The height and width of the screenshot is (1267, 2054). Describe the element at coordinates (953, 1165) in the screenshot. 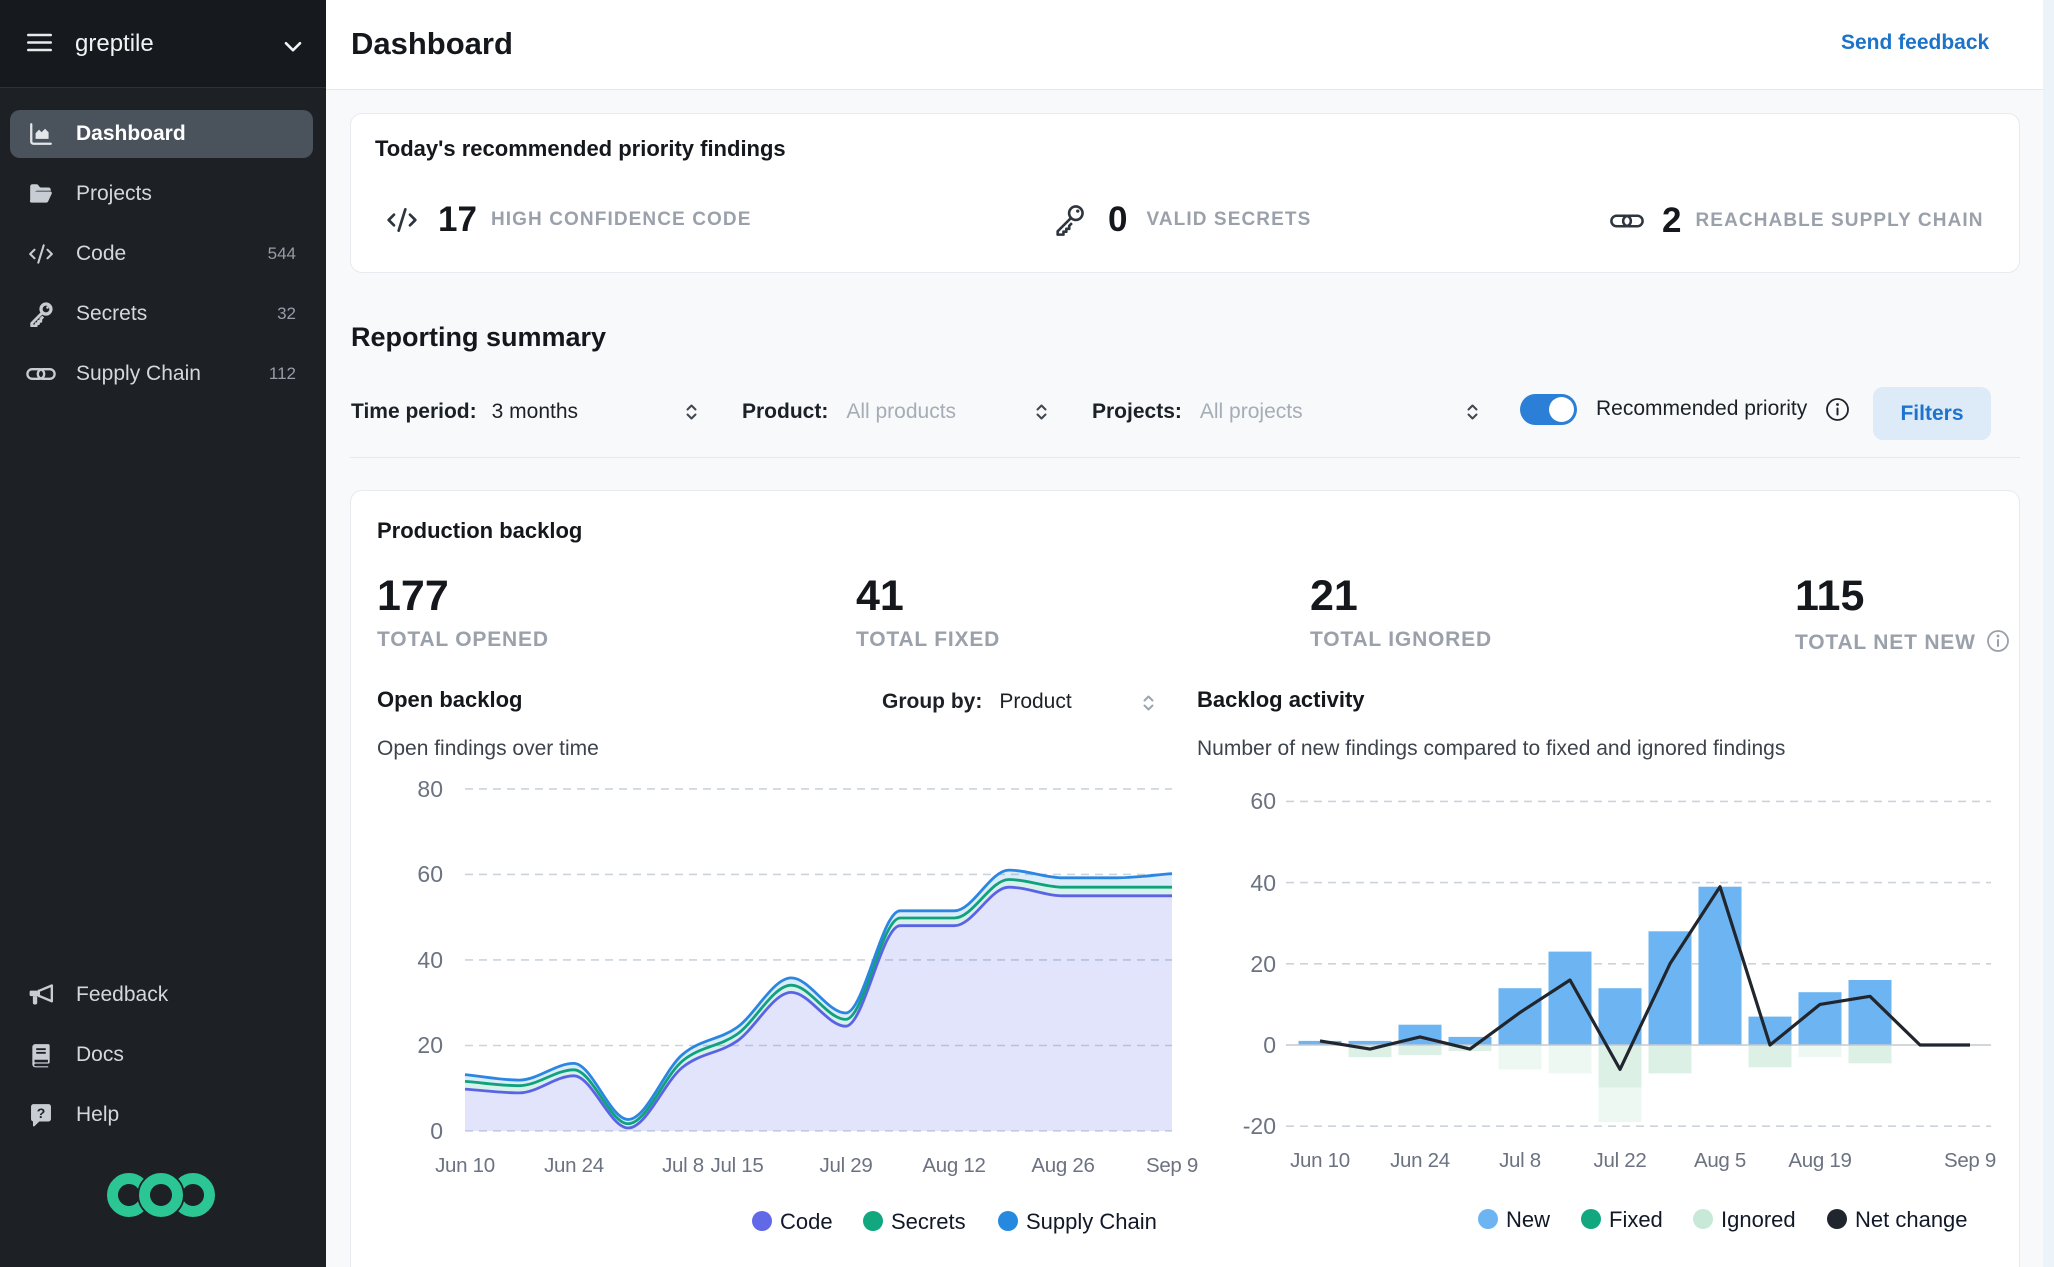

I see `svg-text: Aug 12` at that location.